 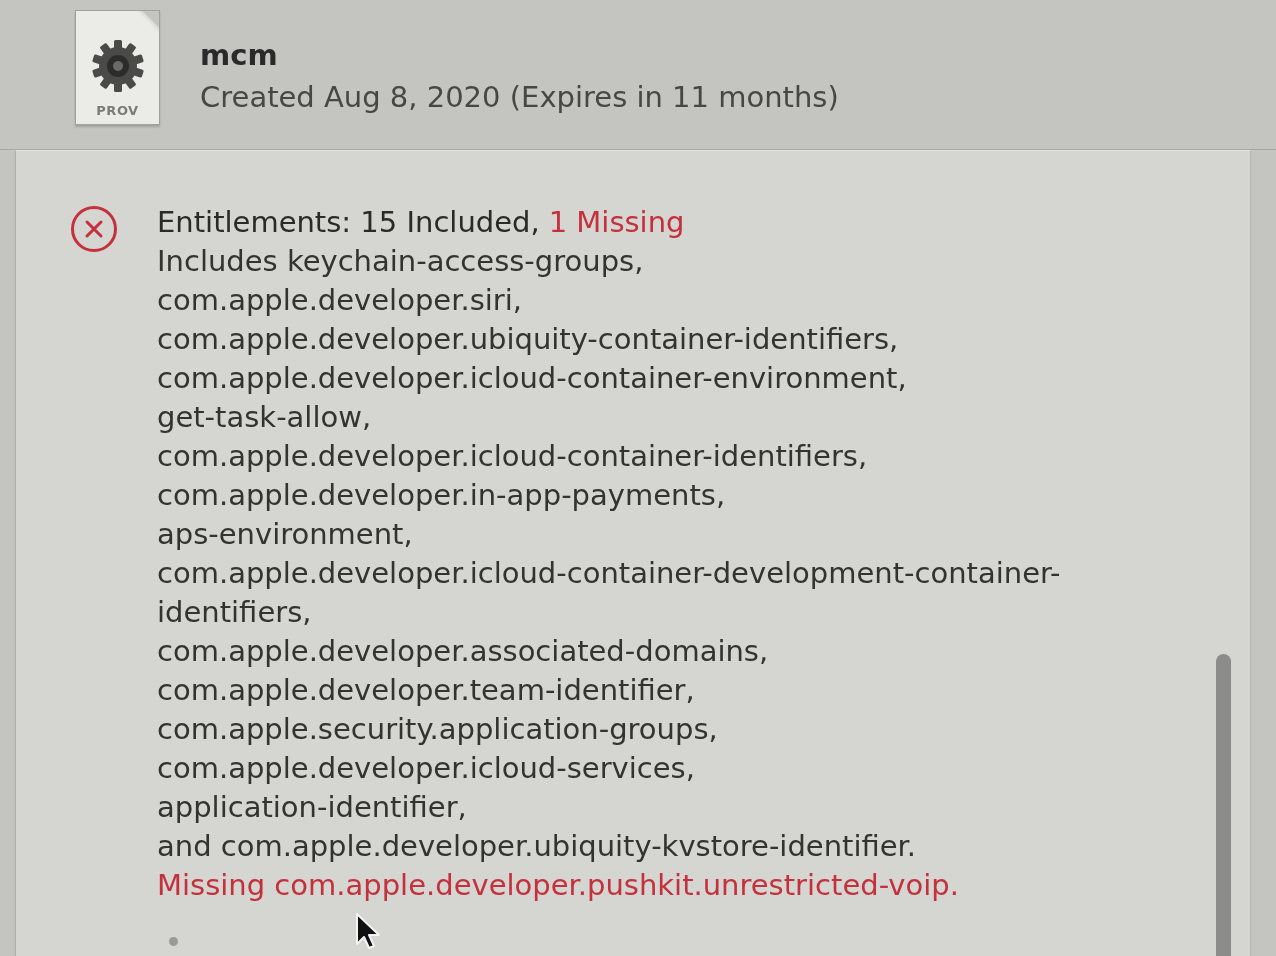 What do you see at coordinates (239, 55) in the screenshot?
I see `profile-name: mcm` at bounding box center [239, 55].